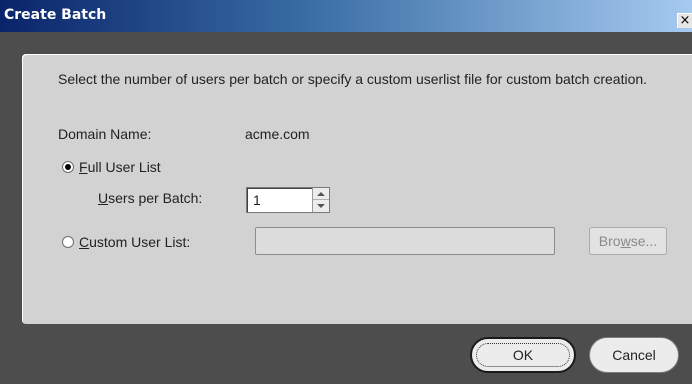 This screenshot has width=692, height=384. Describe the element at coordinates (120, 167) in the screenshot. I see `full-user-list-label: Full User List` at that location.